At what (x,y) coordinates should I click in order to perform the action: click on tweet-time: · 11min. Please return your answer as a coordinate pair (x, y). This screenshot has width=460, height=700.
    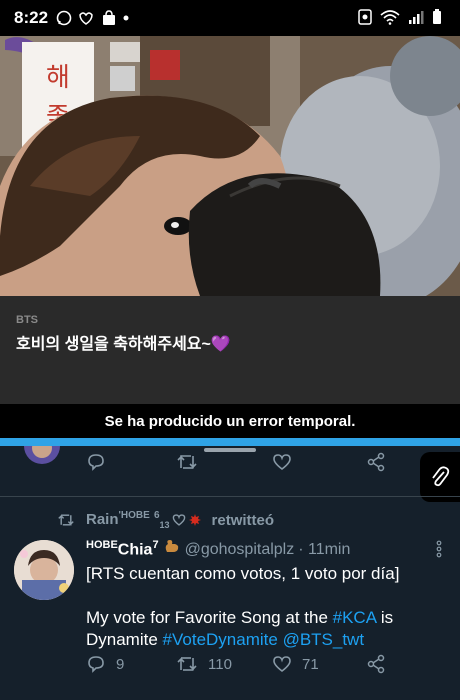
    Looking at the image, I should click on (324, 549).